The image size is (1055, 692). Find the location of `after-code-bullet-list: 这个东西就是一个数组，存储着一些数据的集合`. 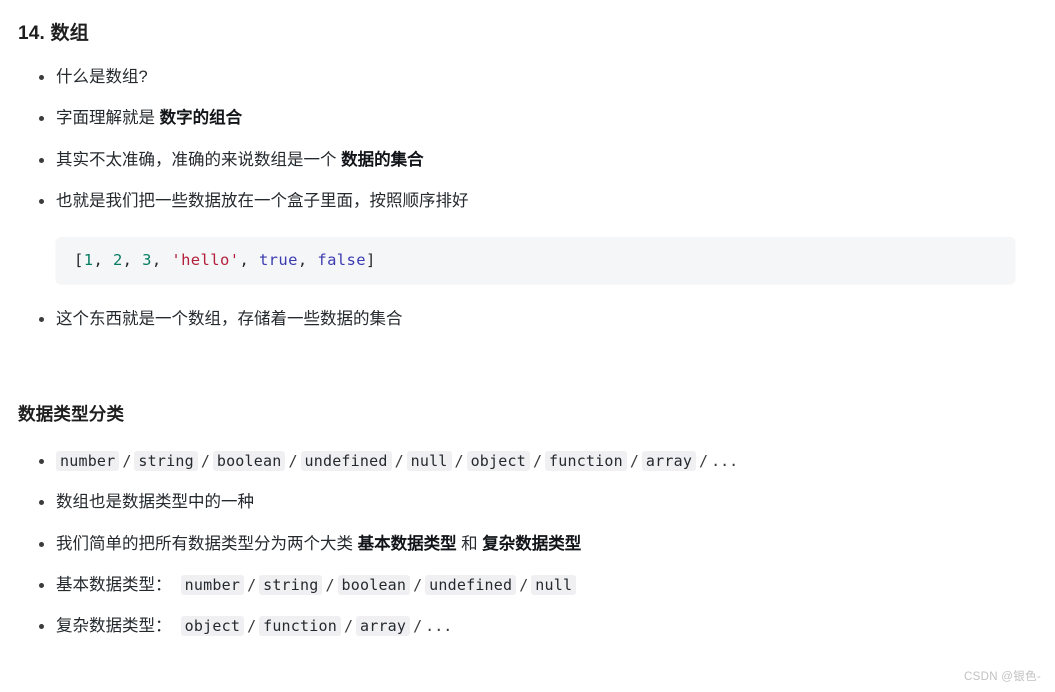

after-code-bullet-list: 这个东西就是一个数组，存储着一些数据的集合 is located at coordinates (520, 319).